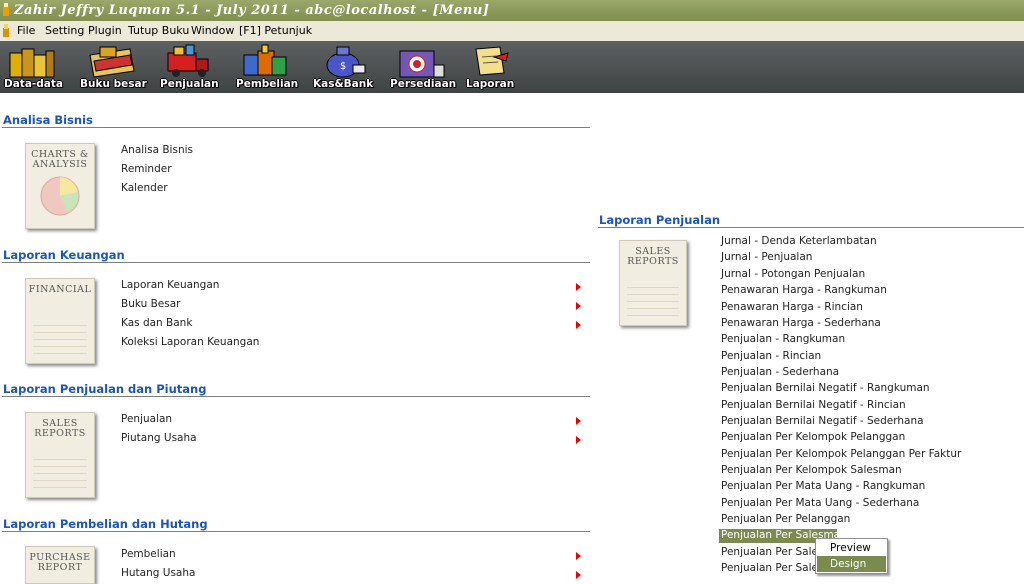  I want to click on report-item: Penjualan Per Mata Uang - Rangkuman, so click(823, 486).